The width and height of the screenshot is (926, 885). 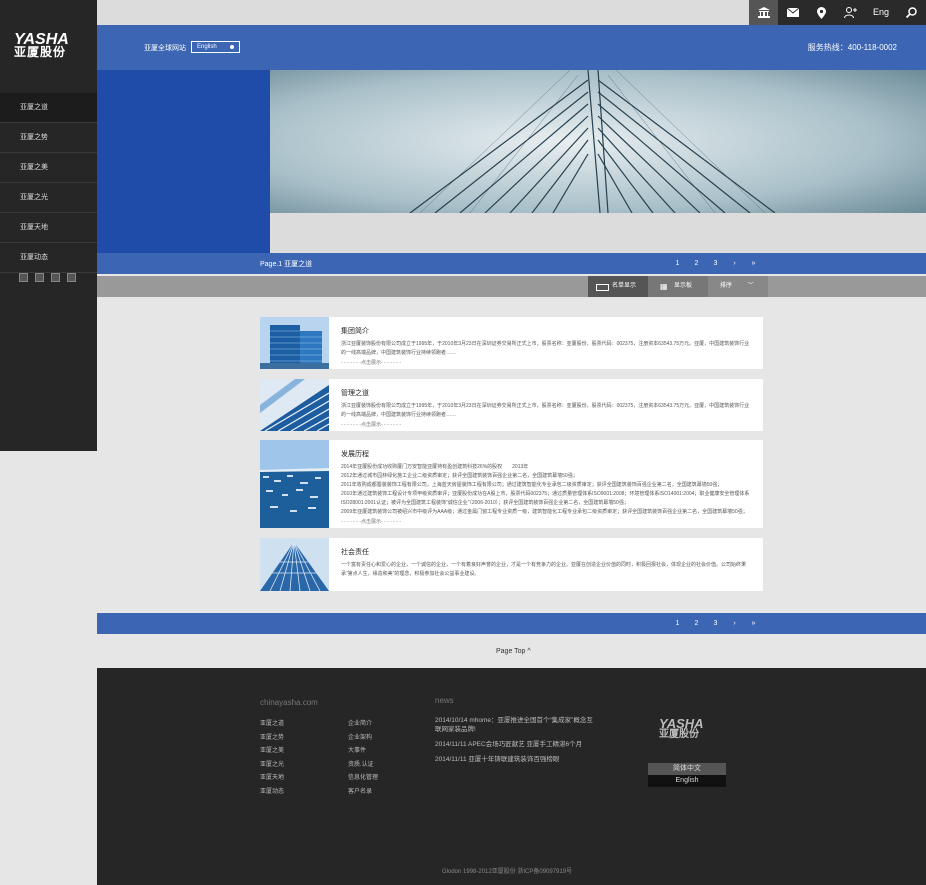 What do you see at coordinates (687, 769) in the screenshot?
I see `lang-chinese: 简体中文` at bounding box center [687, 769].